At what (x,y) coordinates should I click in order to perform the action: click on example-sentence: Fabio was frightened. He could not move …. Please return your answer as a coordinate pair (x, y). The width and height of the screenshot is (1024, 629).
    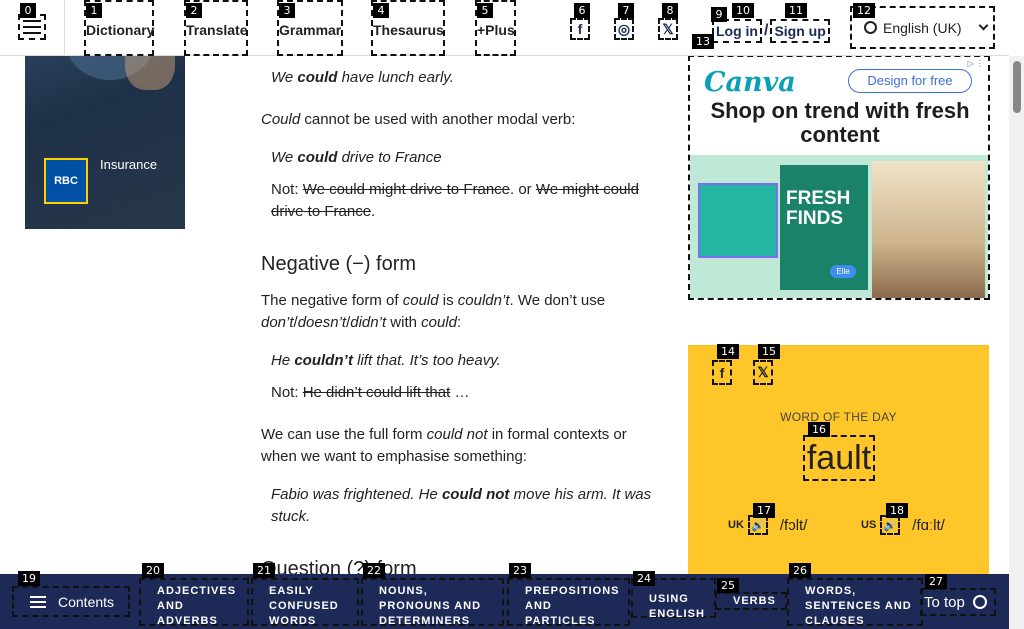
    Looking at the image, I should click on (461, 505).